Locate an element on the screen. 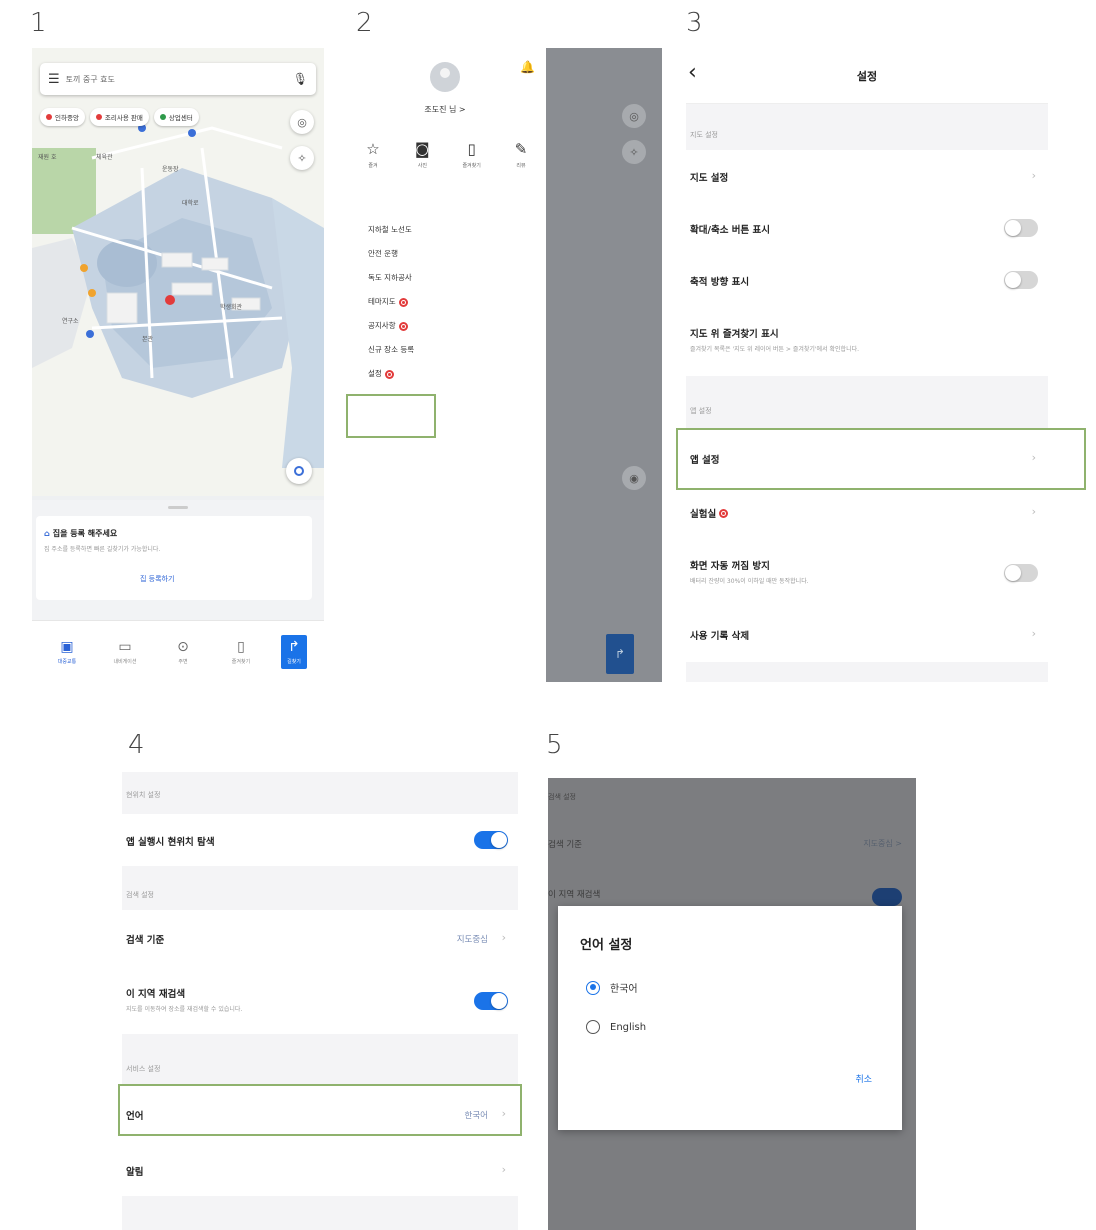 The height and width of the screenshot is (1230, 1096). screen-keep-on-toggle is located at coordinates (1021, 573).